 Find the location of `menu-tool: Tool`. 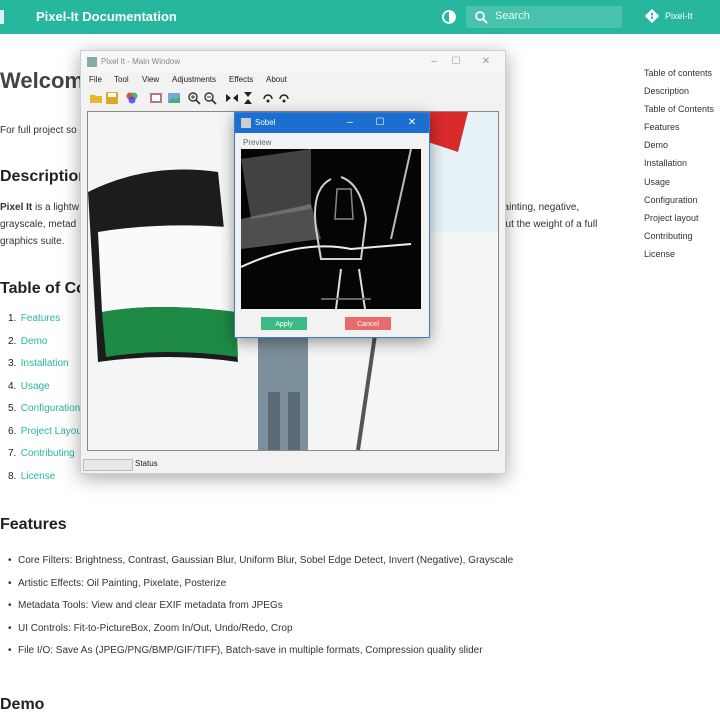

menu-tool: Tool is located at coordinates (121, 79).